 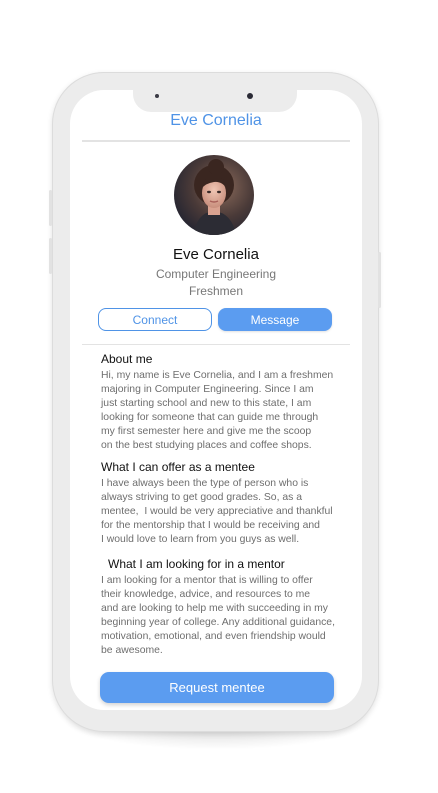 I want to click on looking-heading: What I am looking for in a mentor, so click(x=196, y=564).